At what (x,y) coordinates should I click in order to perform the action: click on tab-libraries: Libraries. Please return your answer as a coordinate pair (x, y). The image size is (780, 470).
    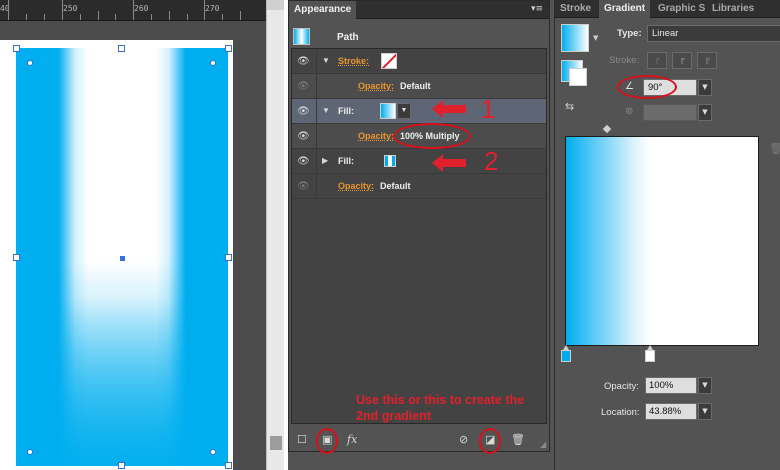
    Looking at the image, I should click on (733, 9).